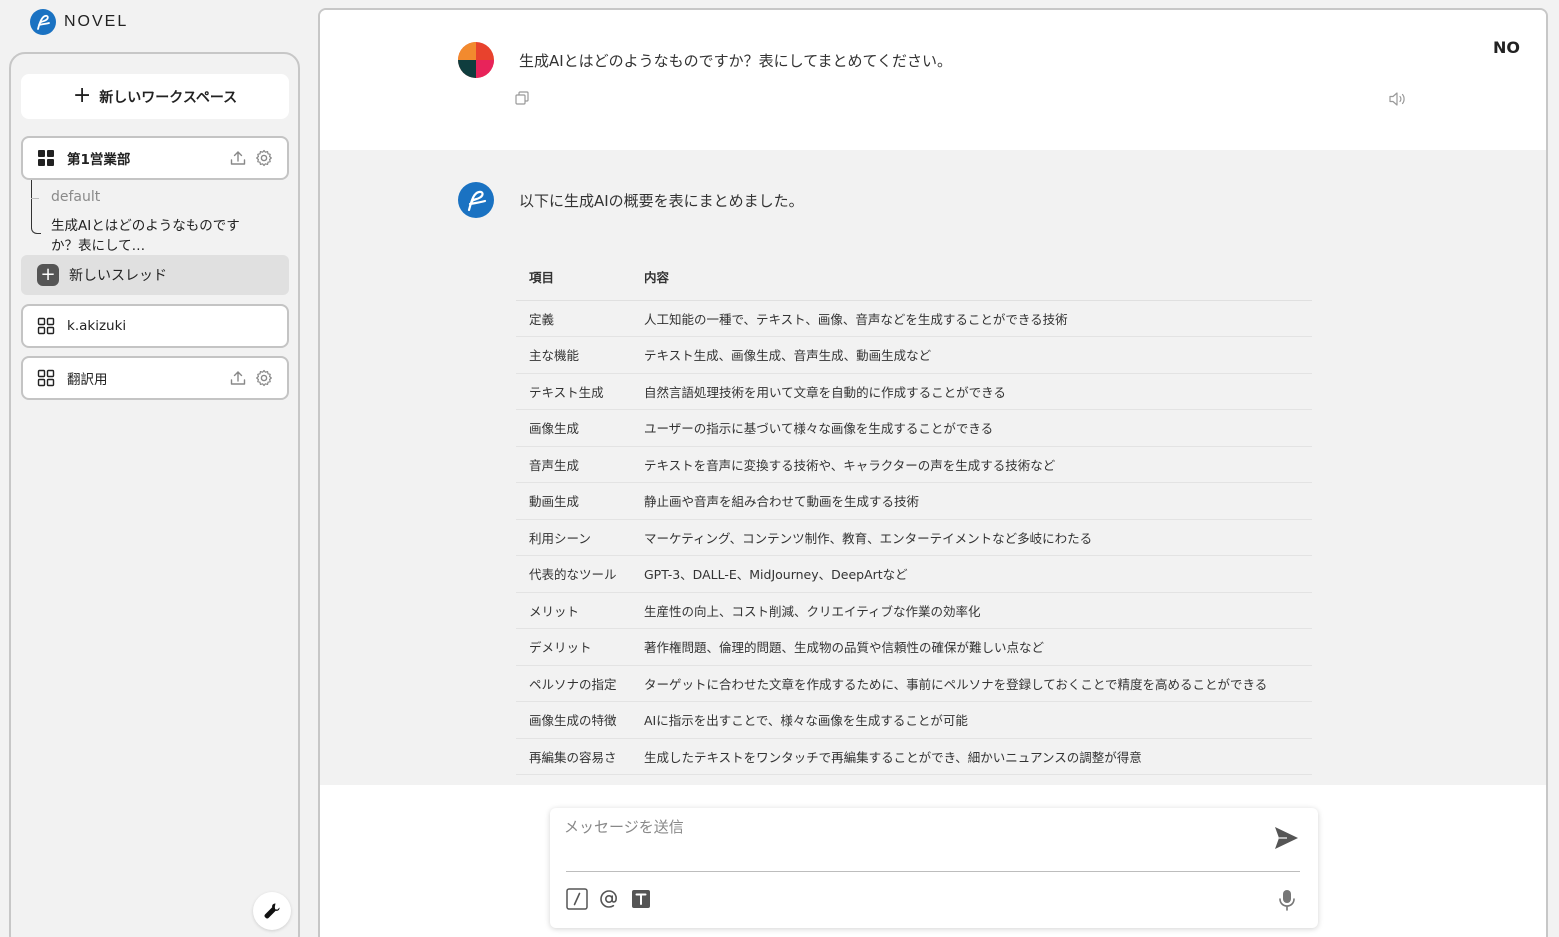  What do you see at coordinates (576, 501) in the screenshot?
I see `table-cell-item: 動画生成` at bounding box center [576, 501].